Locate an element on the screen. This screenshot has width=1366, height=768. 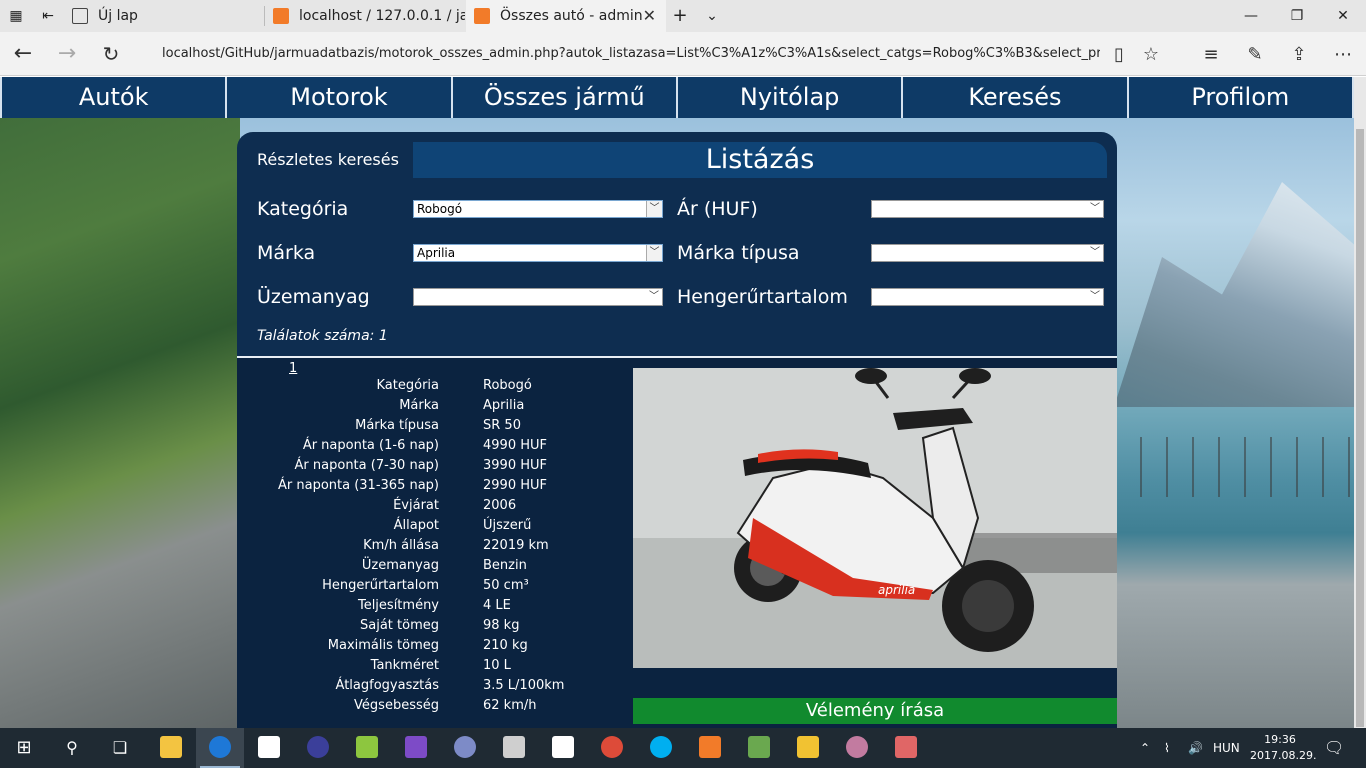
search-icon: ⚲ is located at coordinates (72, 748).